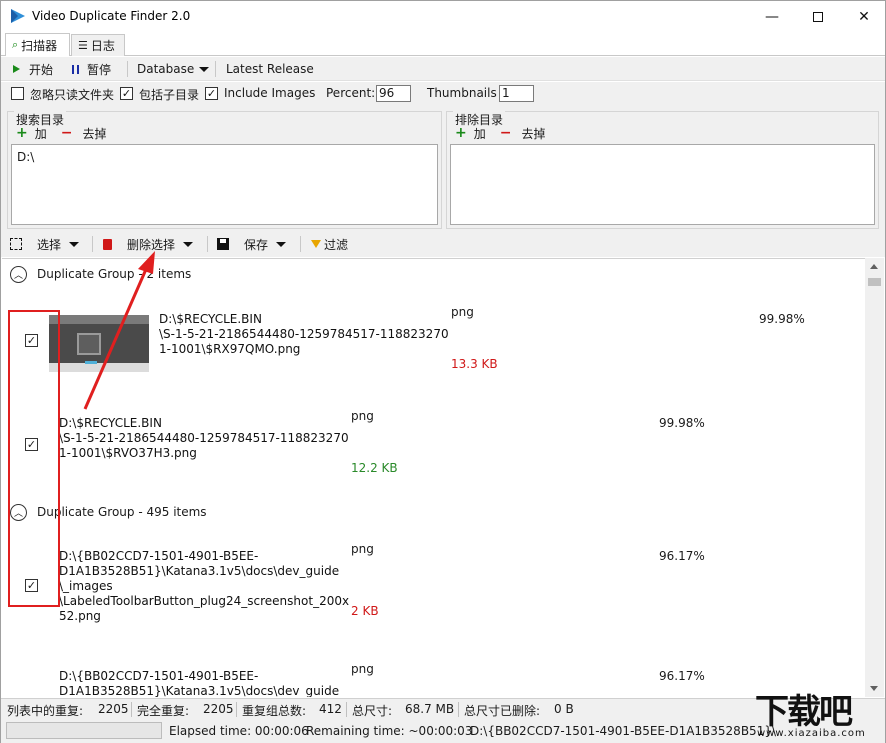  Describe the element at coordinates (83, 45) in the screenshot. I see `list-icon: ☰` at that location.